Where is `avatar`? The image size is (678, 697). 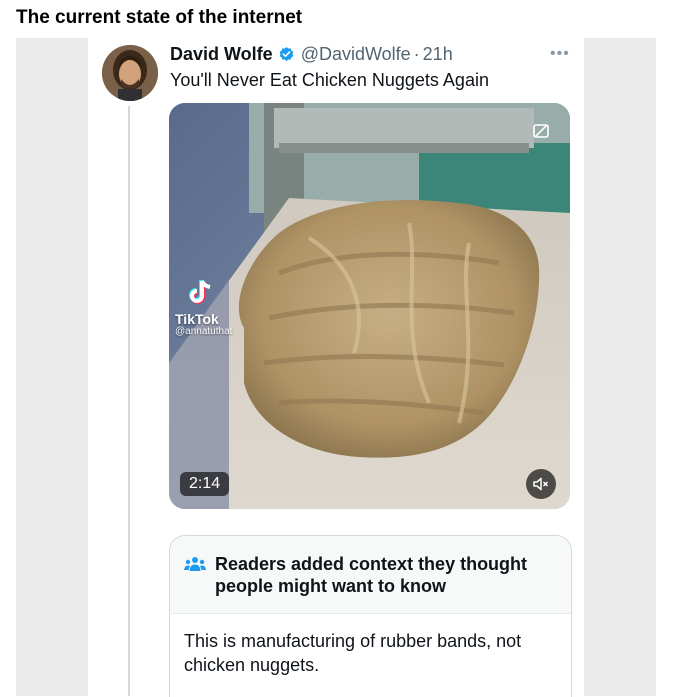 avatar is located at coordinates (130, 73).